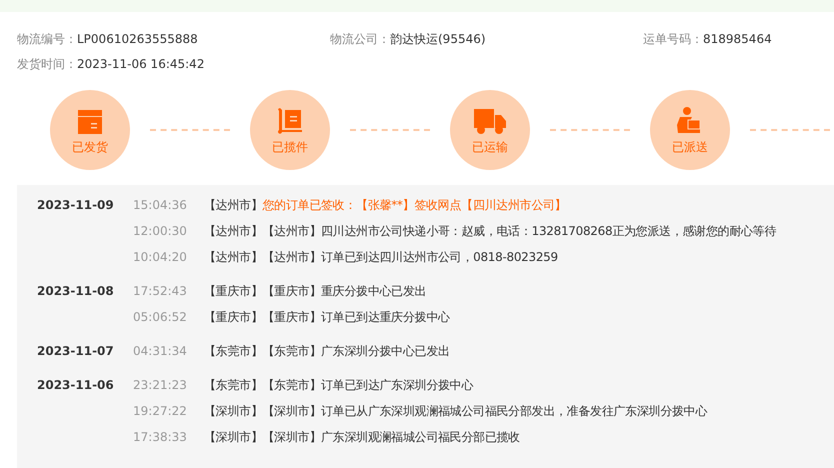 This screenshot has height=468, width=834. What do you see at coordinates (76, 351) in the screenshot?
I see `date-text: 2023-11-07` at bounding box center [76, 351].